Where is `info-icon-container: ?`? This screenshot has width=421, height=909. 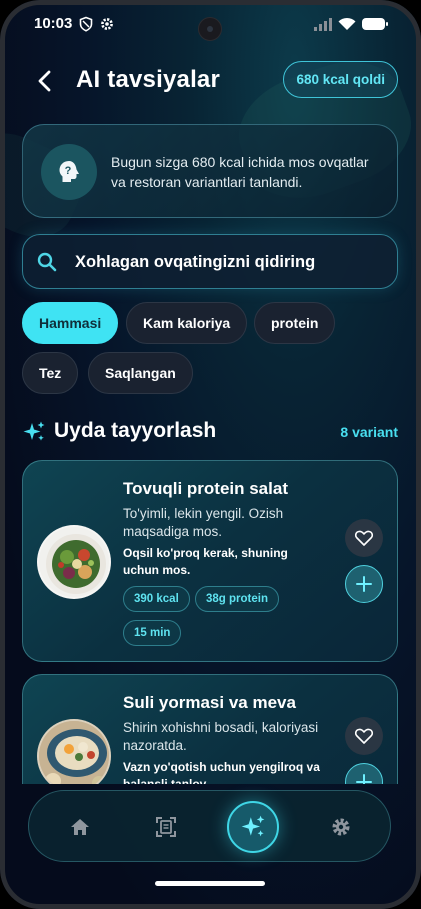 info-icon-container: ? is located at coordinates (69, 172).